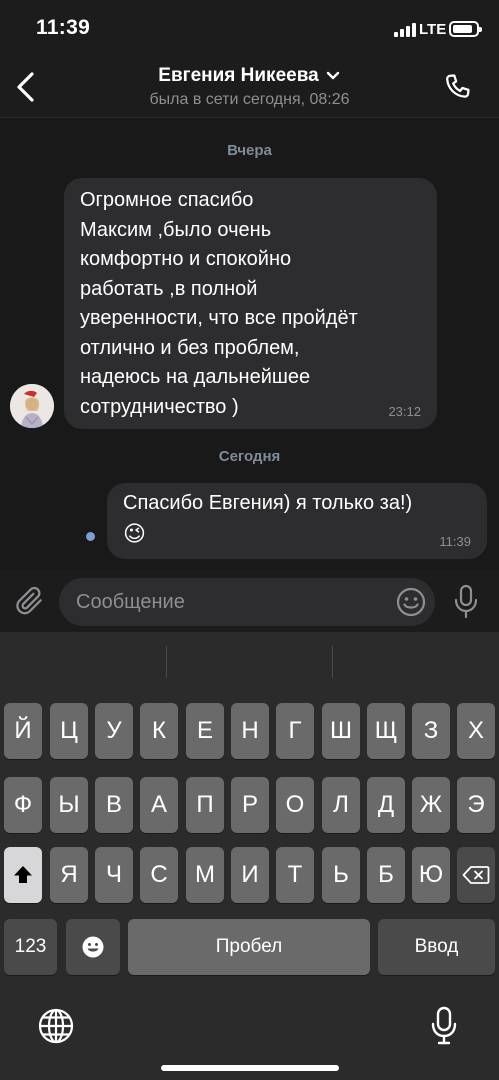 The width and height of the screenshot is (499, 1080). I want to click on home-indicator, so click(250, 1068).